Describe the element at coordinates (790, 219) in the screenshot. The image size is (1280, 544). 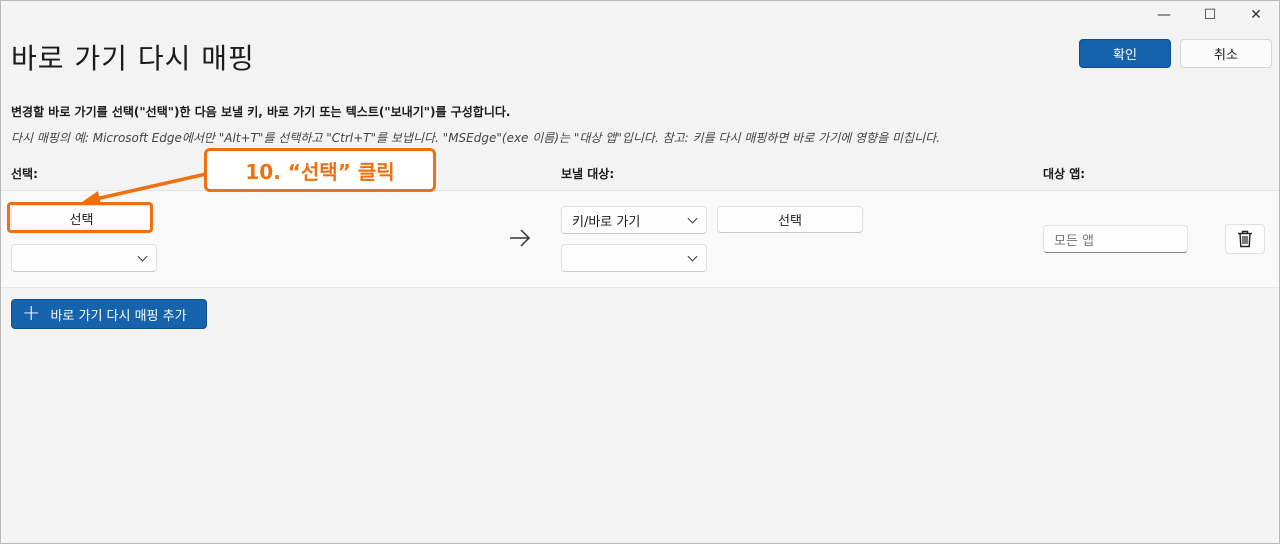
I see `send-select-button: 선택` at that location.